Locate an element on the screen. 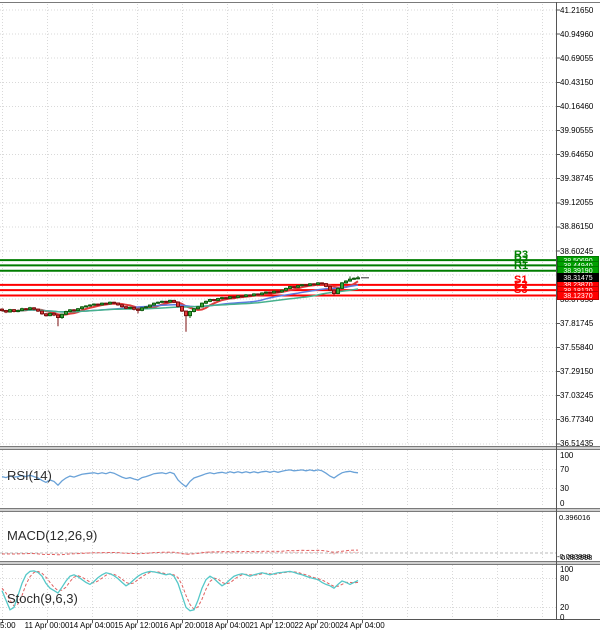  macd-scale-top: 0.396016 is located at coordinates (575, 517).